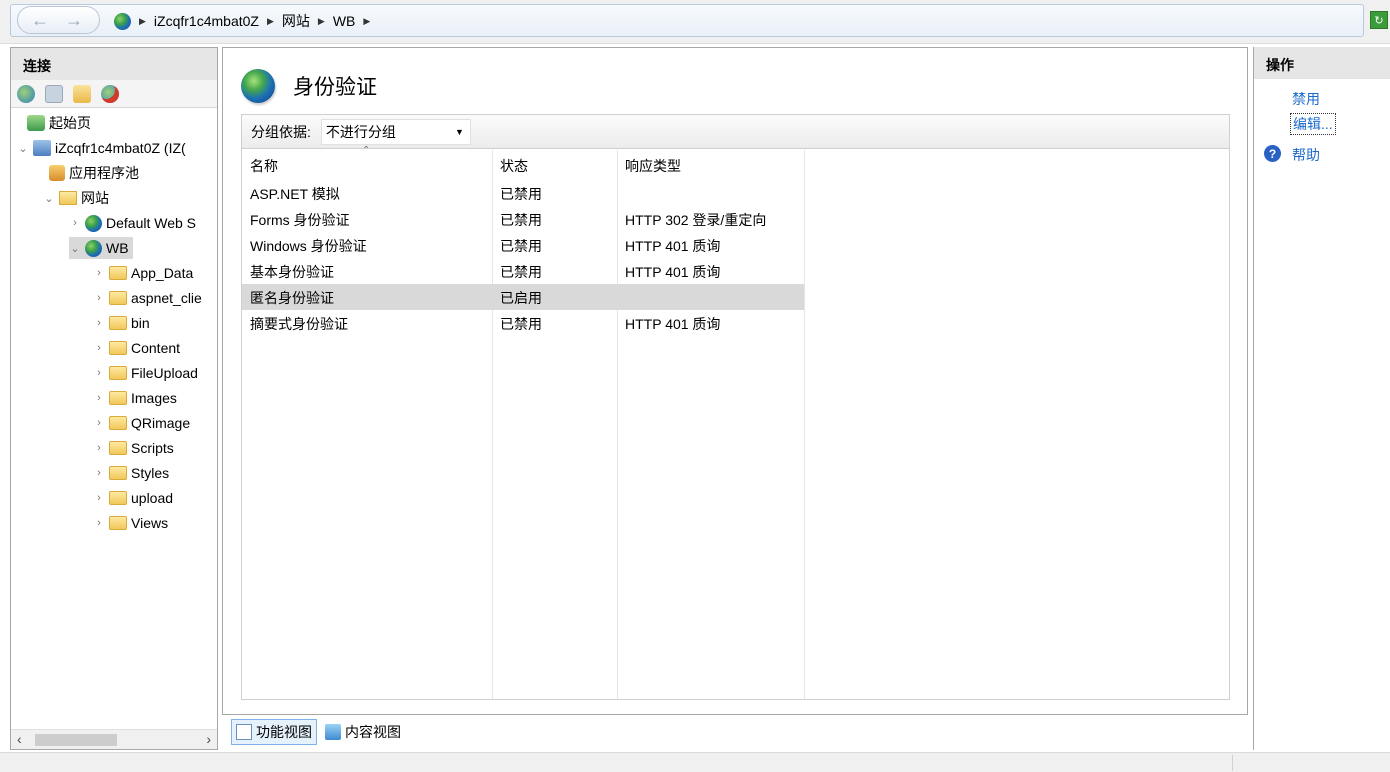 The height and width of the screenshot is (772, 1390). Describe the element at coordinates (264, 166) in the screenshot. I see `column-label: 名称` at that location.